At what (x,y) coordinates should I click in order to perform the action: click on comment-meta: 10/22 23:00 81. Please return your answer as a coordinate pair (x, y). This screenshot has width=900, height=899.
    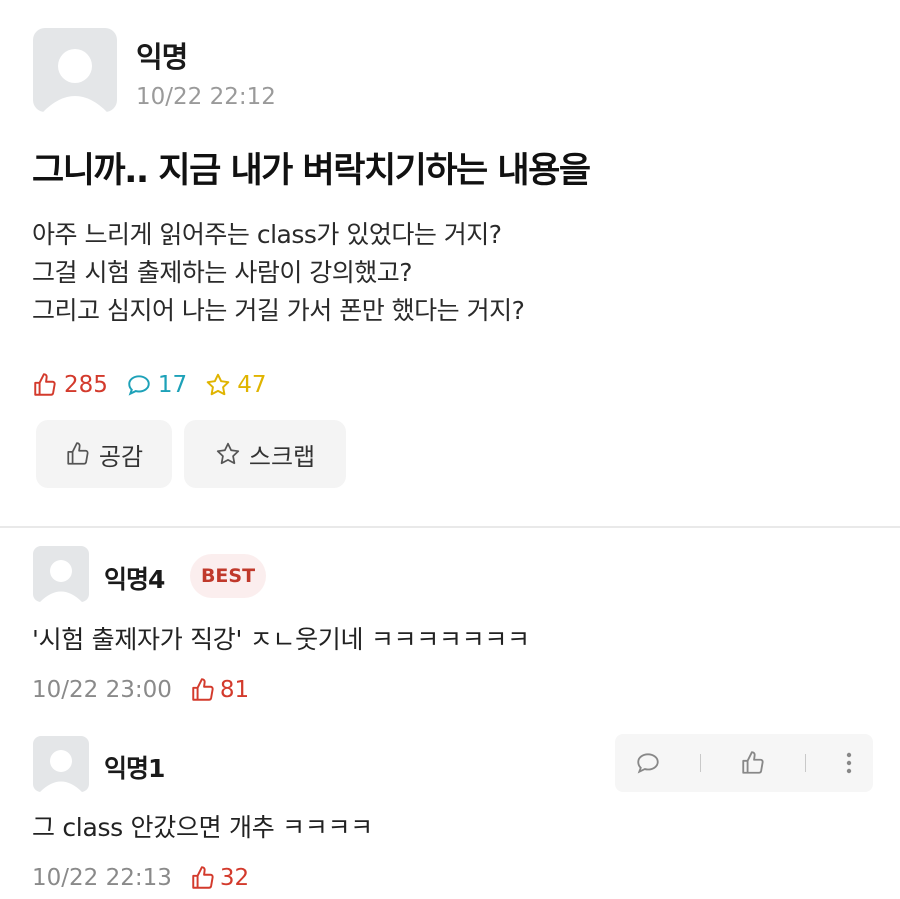
    Looking at the image, I should click on (140, 690).